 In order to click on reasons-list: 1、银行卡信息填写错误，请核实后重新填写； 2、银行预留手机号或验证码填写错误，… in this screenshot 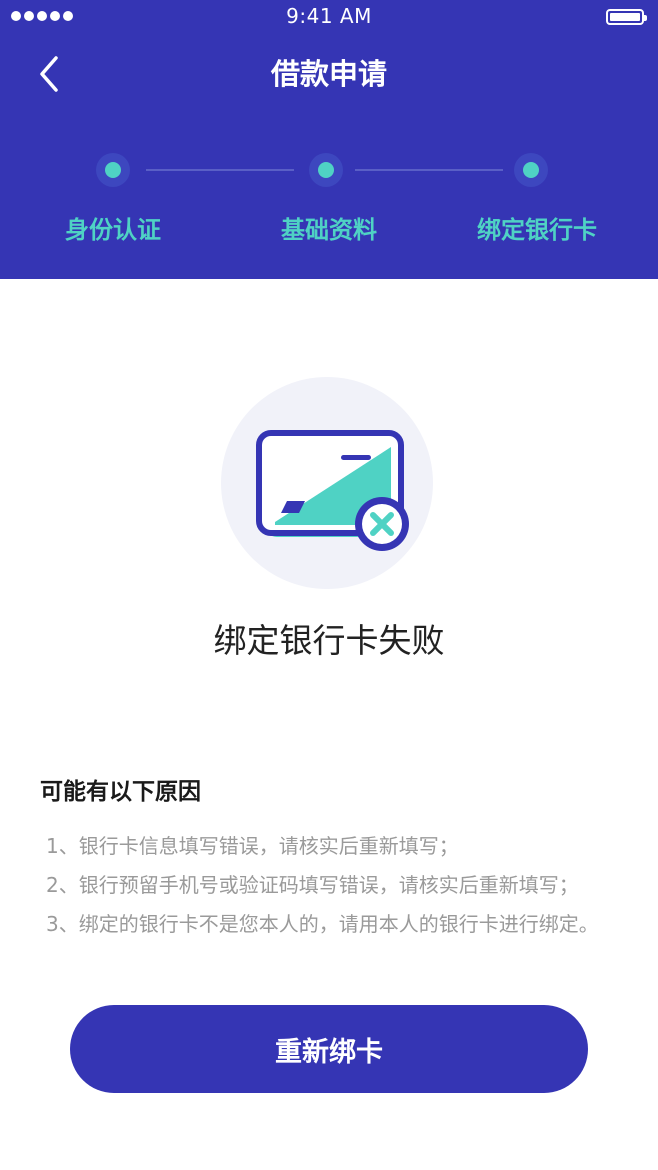, I will do `click(331, 885)`.